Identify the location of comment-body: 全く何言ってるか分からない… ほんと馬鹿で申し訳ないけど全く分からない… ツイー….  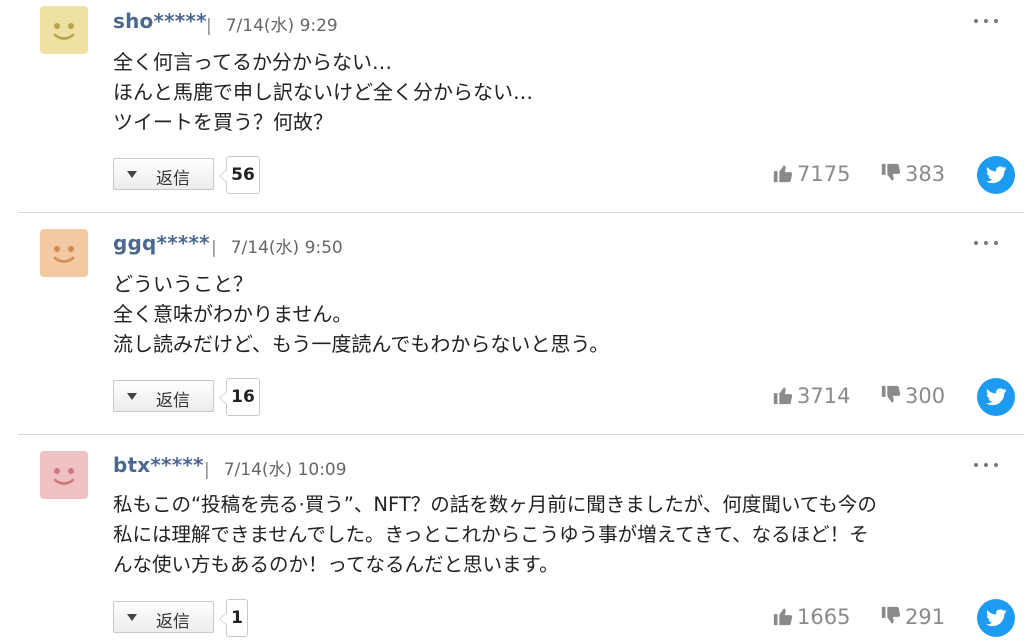
(563, 92).